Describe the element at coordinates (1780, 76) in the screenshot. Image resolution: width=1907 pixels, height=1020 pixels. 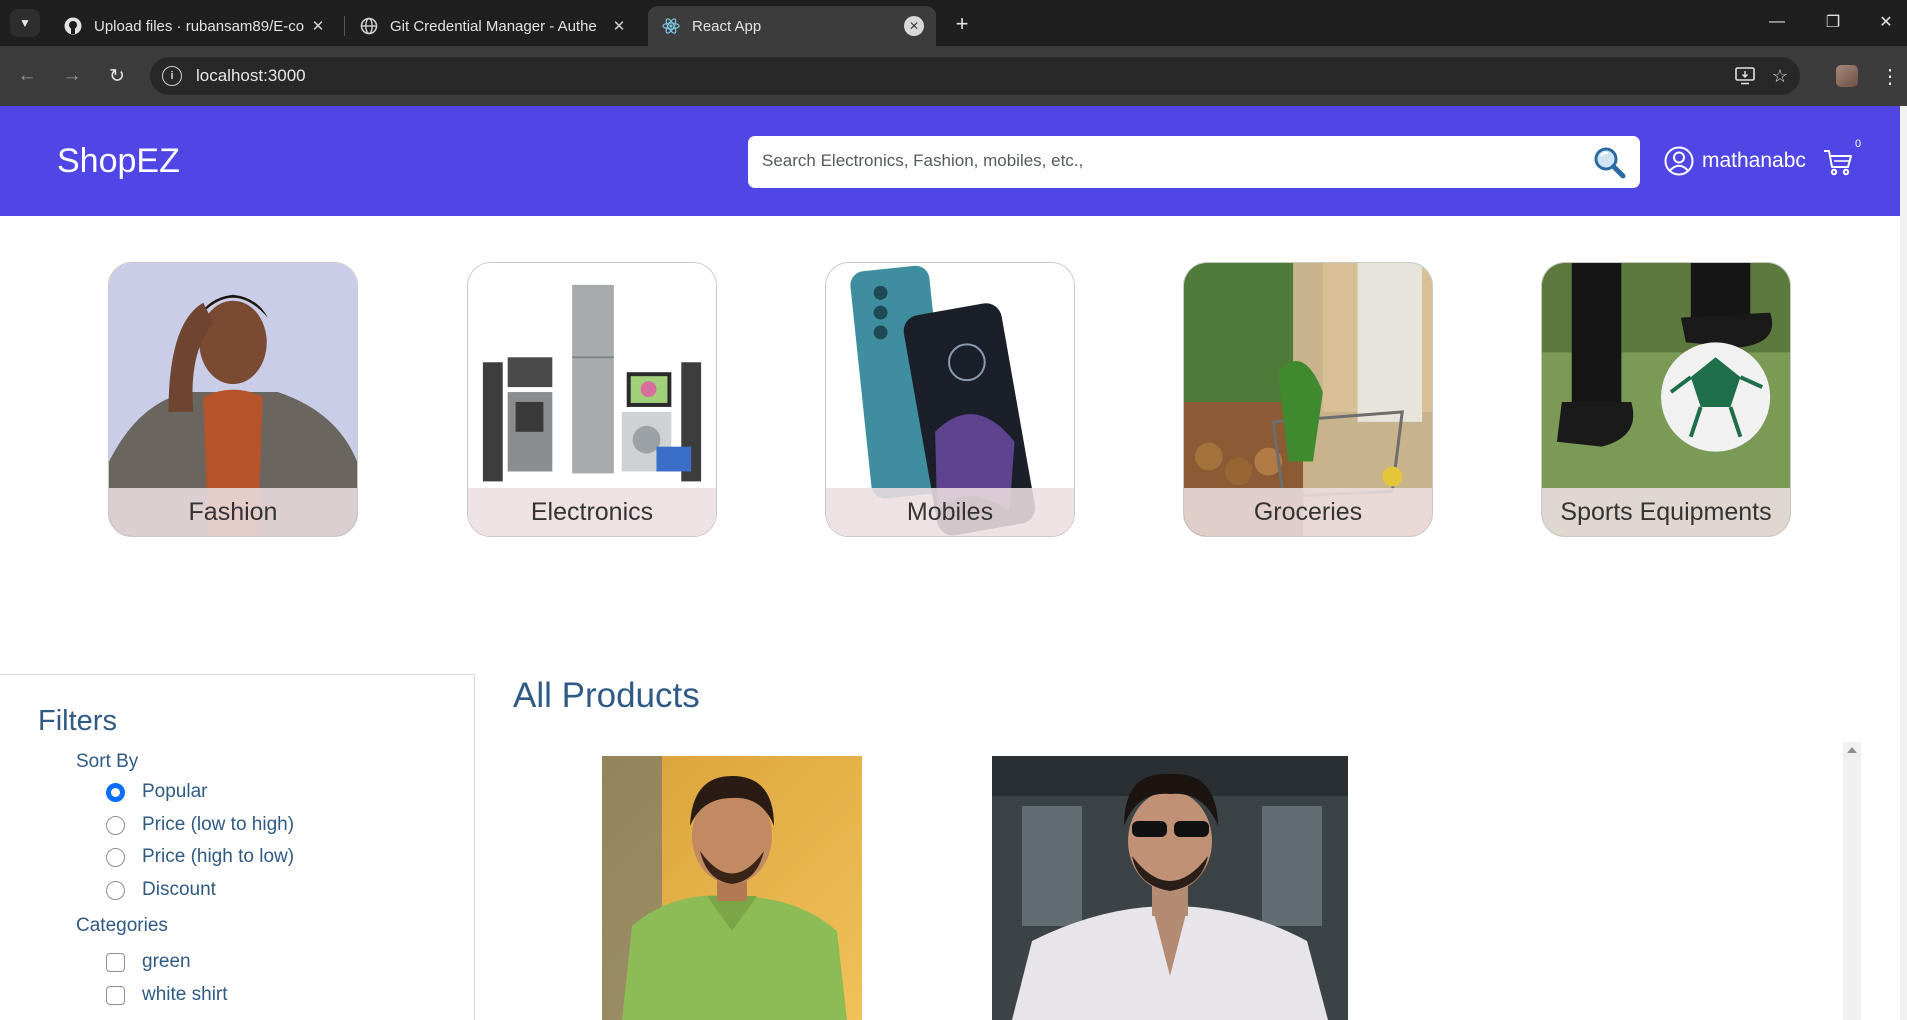
I see `bookmark-star-icon: ☆` at that location.